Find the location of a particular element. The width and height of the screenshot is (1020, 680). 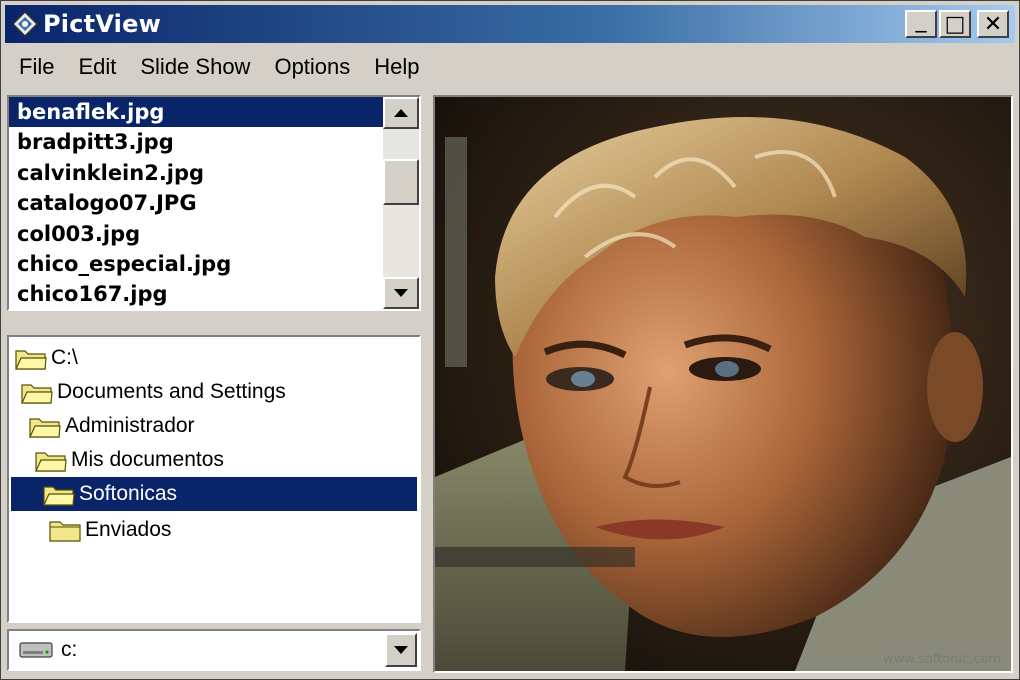

scroll-up-arrow-icon is located at coordinates (401, 113).